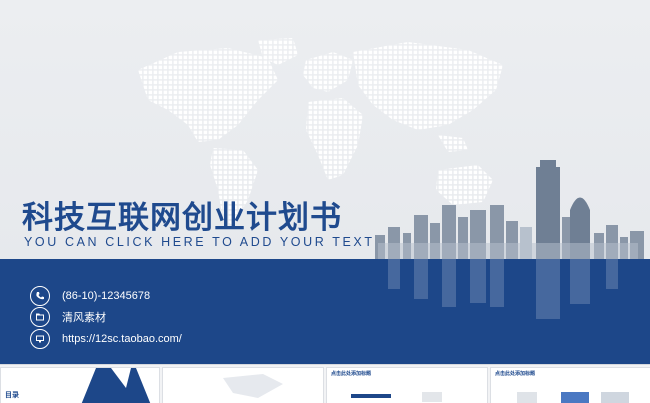 The width and height of the screenshot is (650, 403). I want to click on slide-thumbnail-3: 点击此处添加标题, so click(407, 385).